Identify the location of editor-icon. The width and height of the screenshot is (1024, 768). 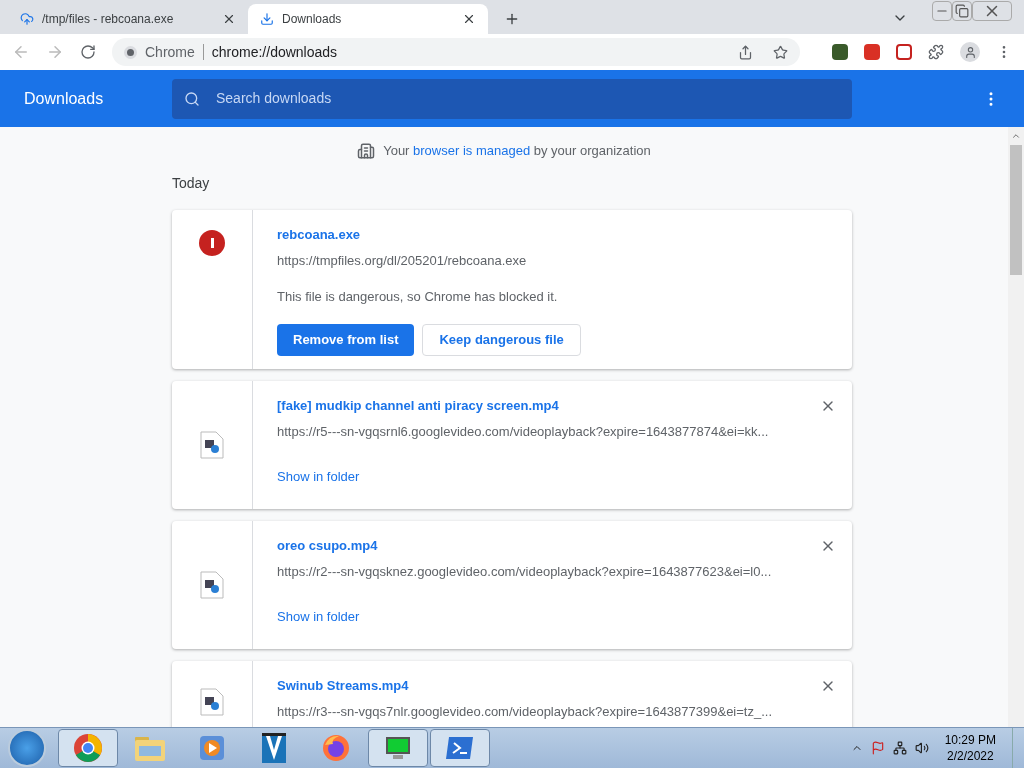
(274, 748).